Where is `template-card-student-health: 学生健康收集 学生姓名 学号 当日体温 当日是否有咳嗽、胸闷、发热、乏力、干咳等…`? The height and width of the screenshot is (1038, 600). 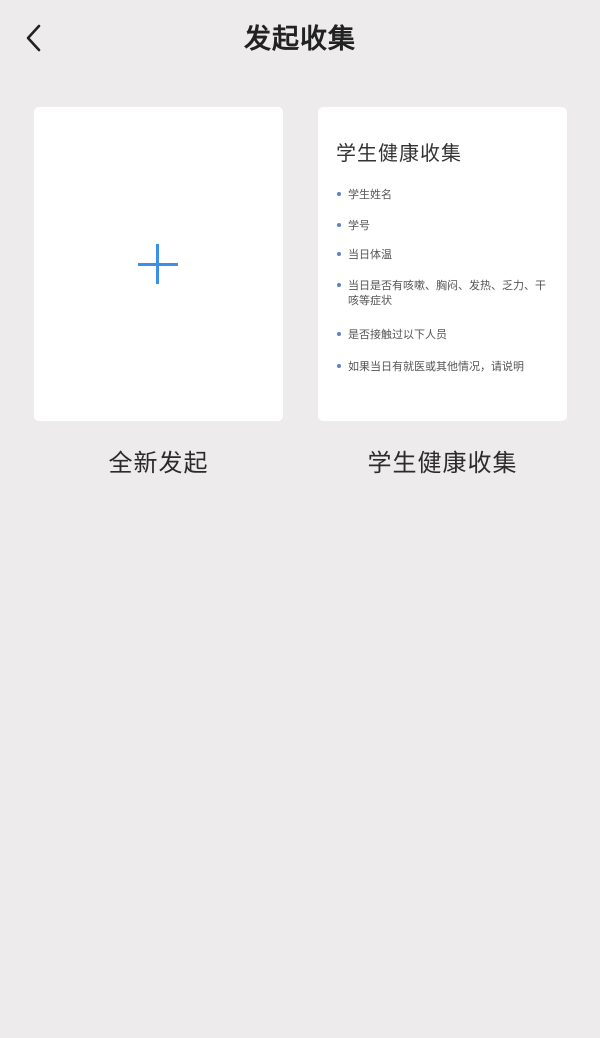
template-card-student-health: 学生健康收集 学生姓名 学号 当日体温 当日是否有咳嗽、胸闷、发热、乏力、干咳等… is located at coordinates (442, 264).